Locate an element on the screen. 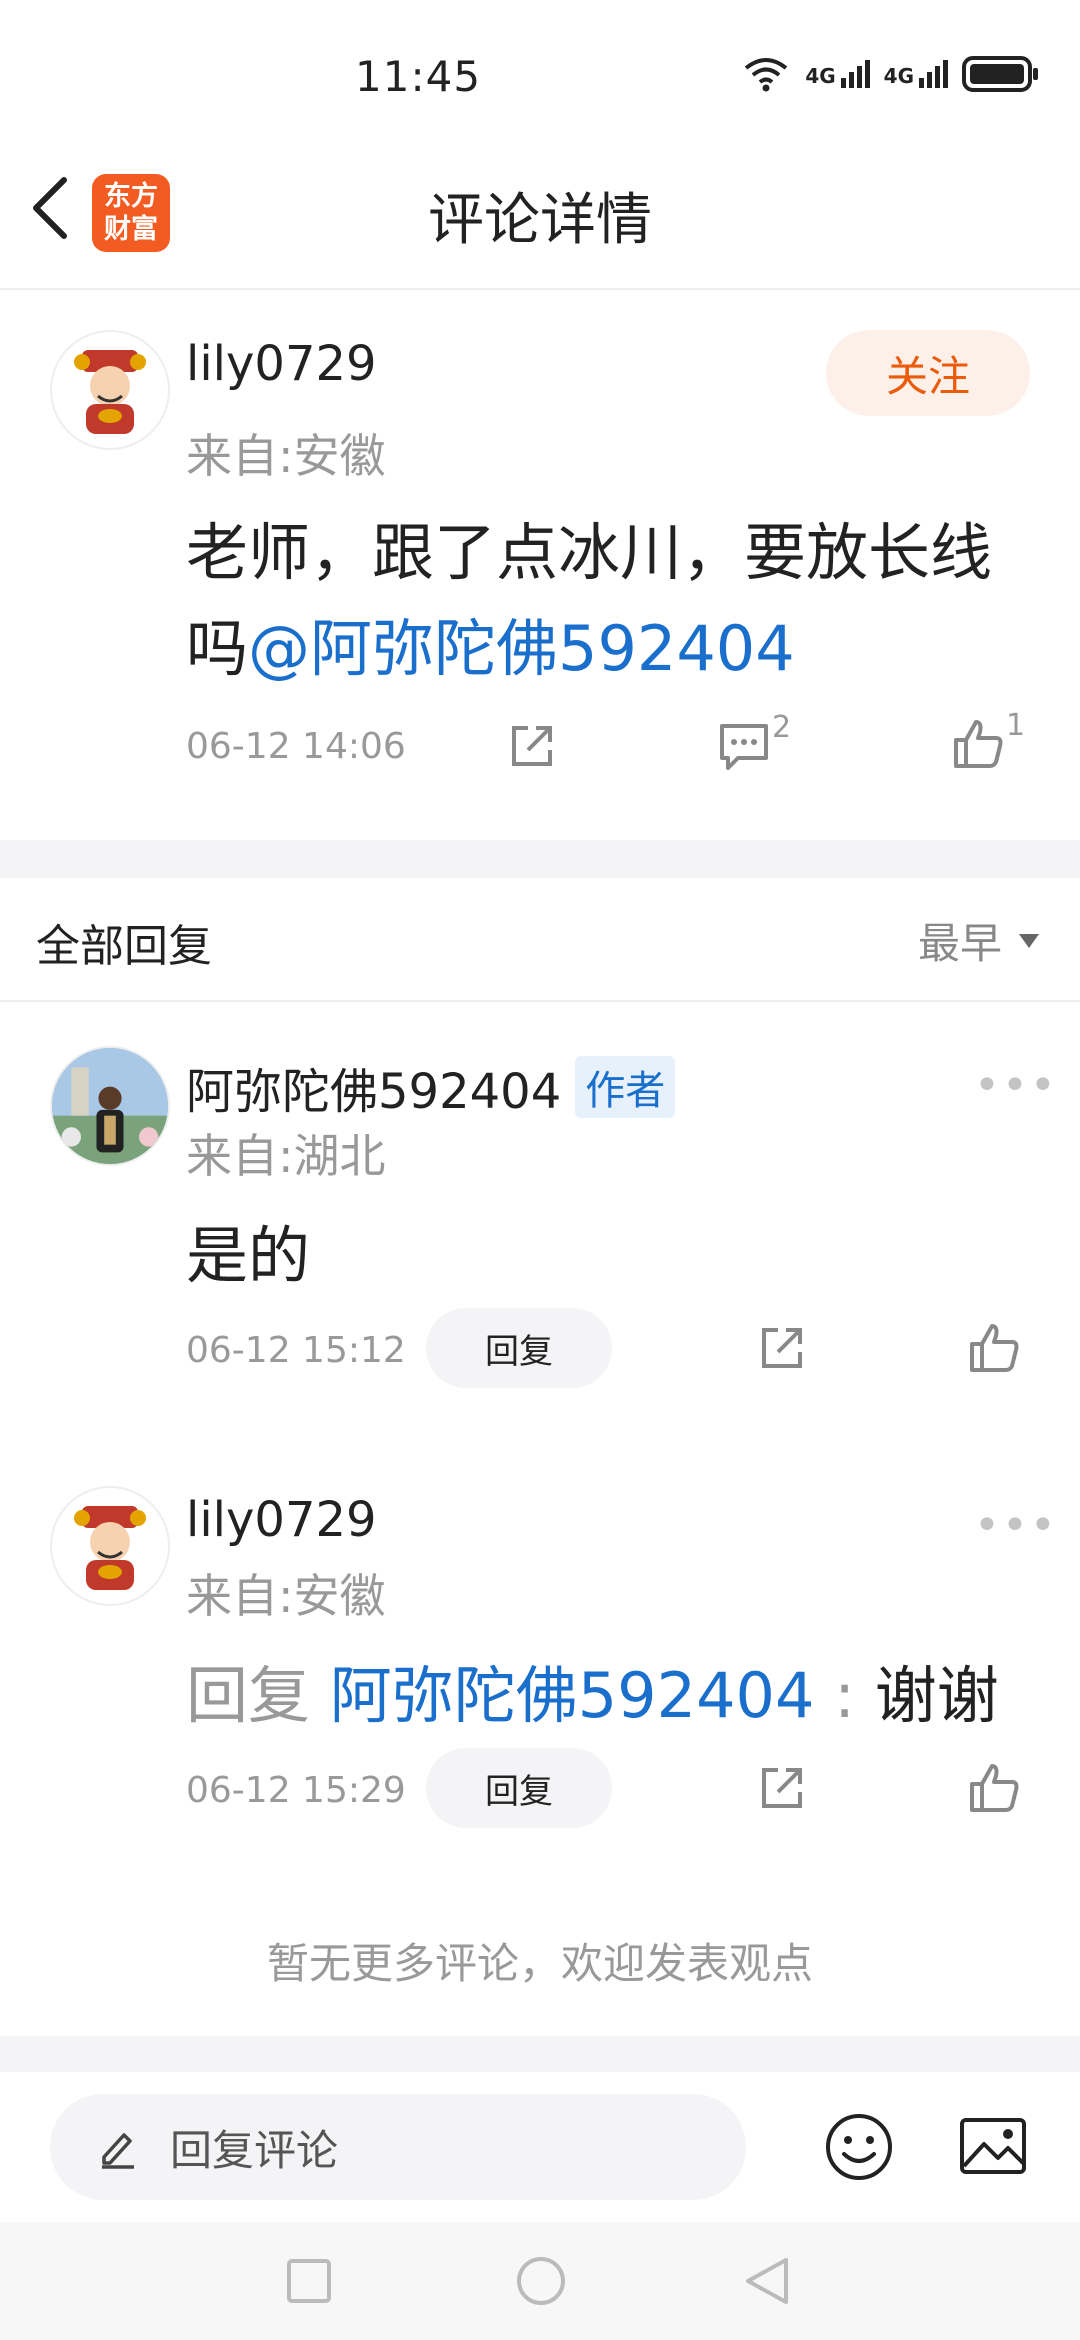 The image size is (1080, 2340). post-author-avatar is located at coordinates (110, 390).